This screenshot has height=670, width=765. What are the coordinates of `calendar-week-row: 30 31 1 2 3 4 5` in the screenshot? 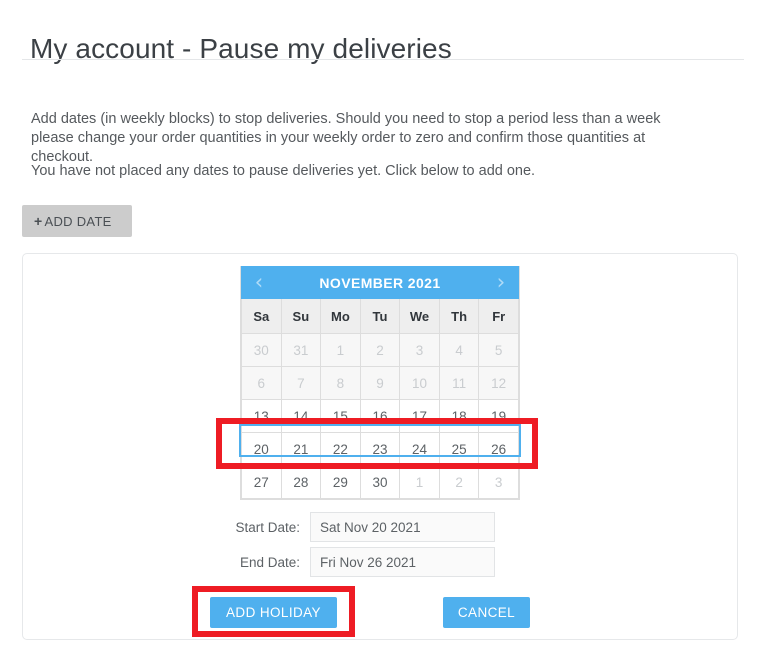 It's located at (380, 350).